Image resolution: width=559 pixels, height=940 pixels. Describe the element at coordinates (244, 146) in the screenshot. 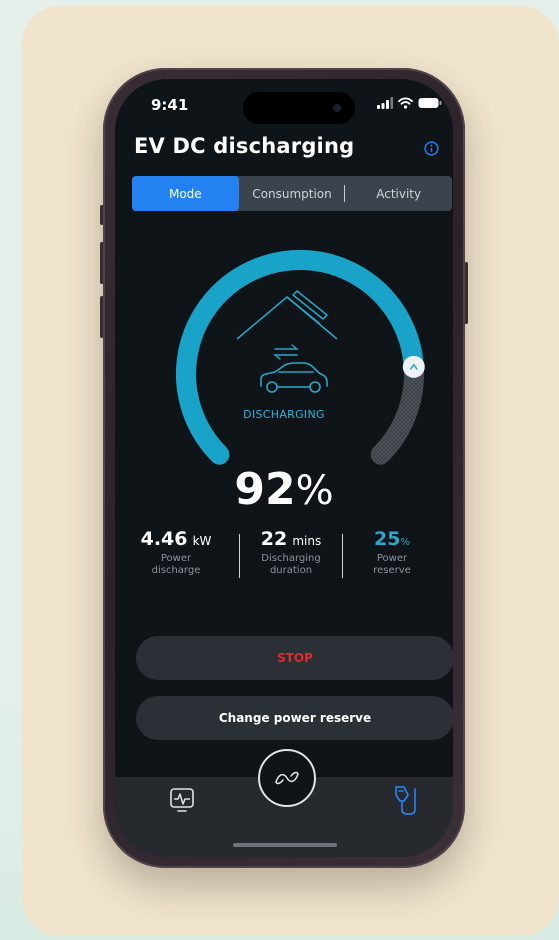

I see `page-title: EV DC discharging` at that location.